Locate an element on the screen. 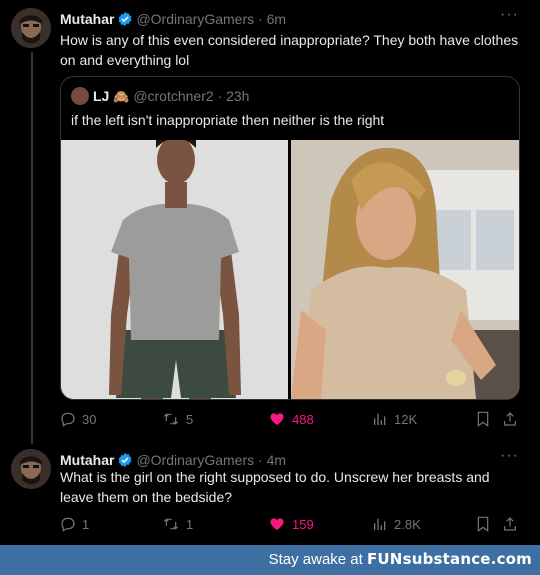  views-button: 12K is located at coordinates (394, 419).